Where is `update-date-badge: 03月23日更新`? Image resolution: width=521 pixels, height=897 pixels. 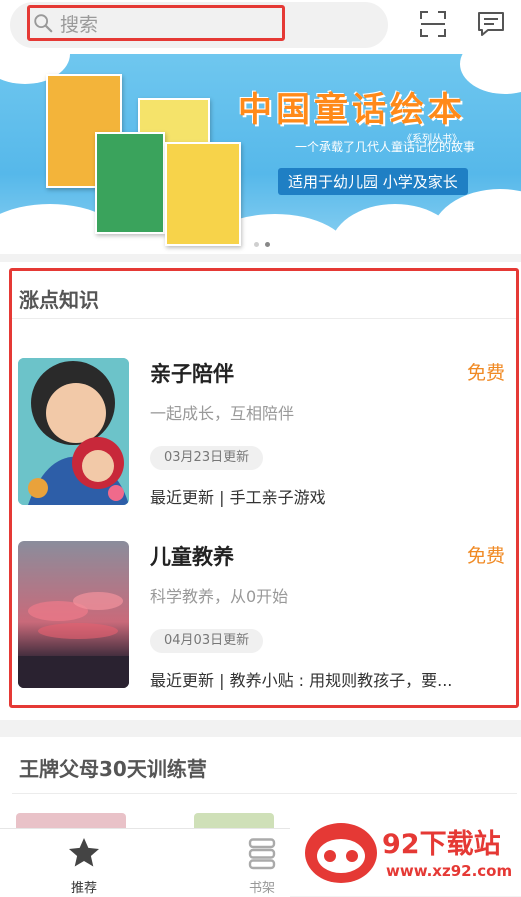
update-date-badge: 03月23日更新 is located at coordinates (207, 458).